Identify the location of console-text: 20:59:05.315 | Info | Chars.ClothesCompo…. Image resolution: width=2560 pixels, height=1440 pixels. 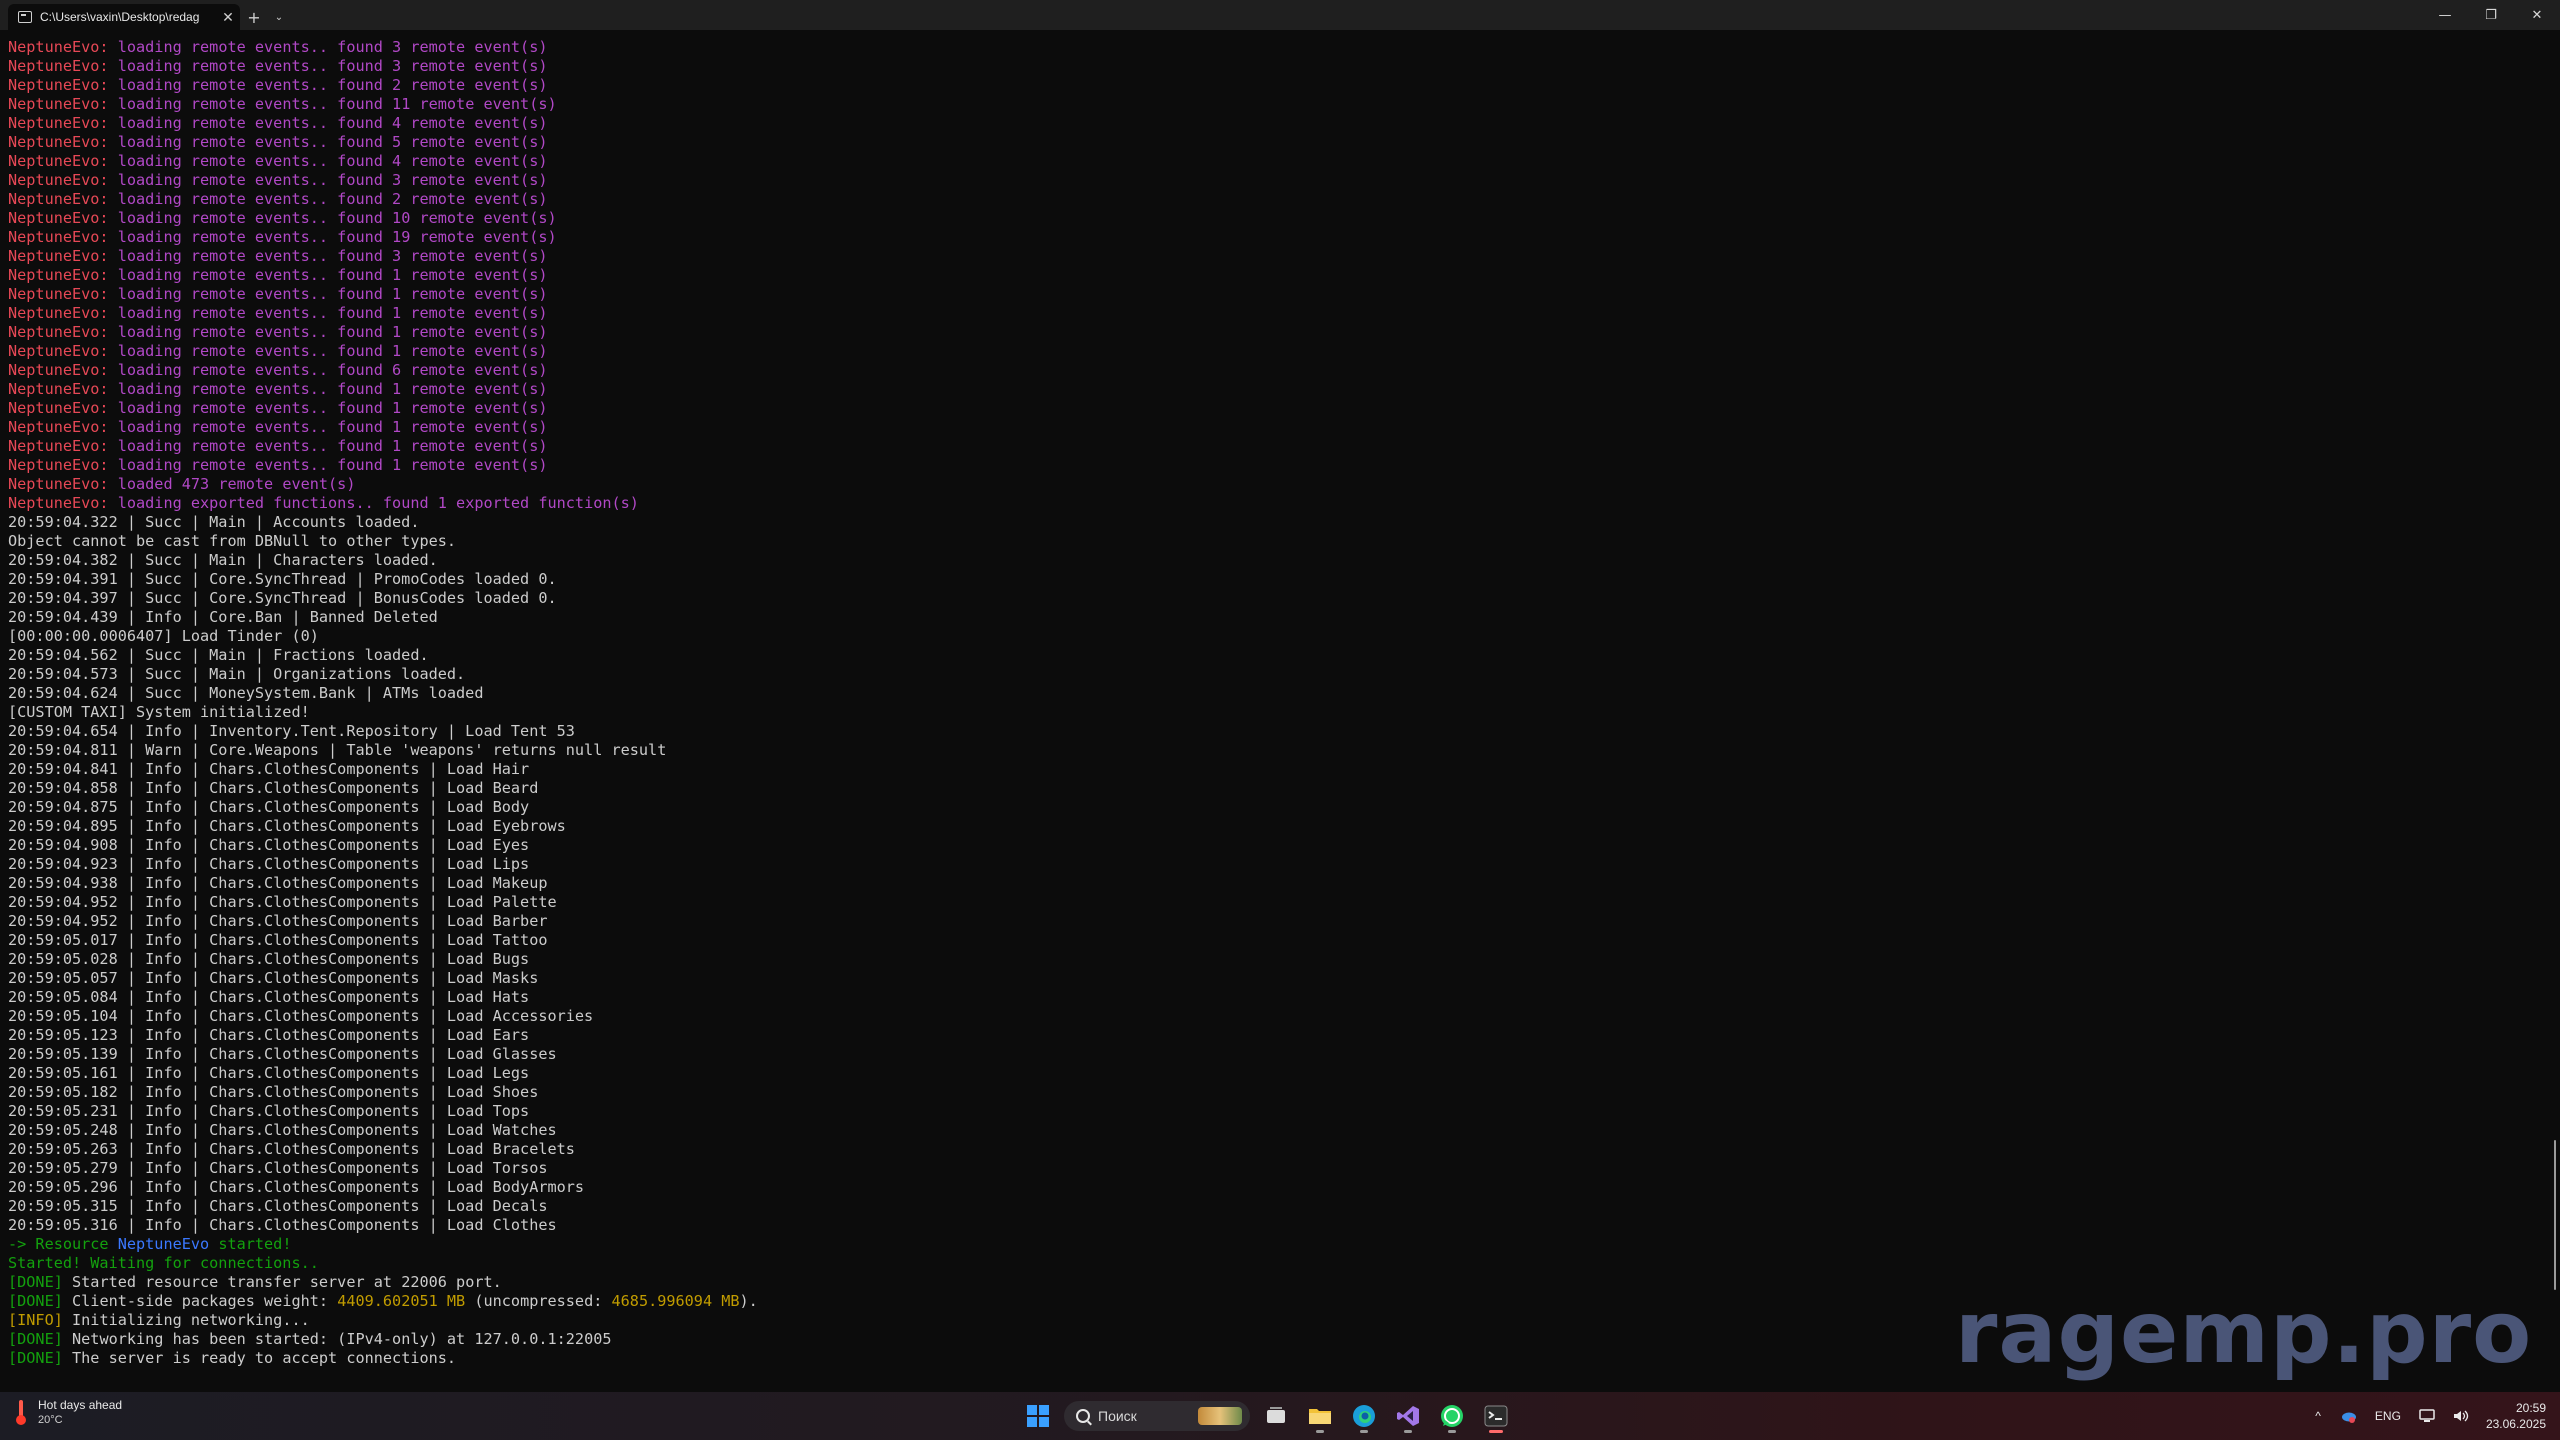
(278, 1206).